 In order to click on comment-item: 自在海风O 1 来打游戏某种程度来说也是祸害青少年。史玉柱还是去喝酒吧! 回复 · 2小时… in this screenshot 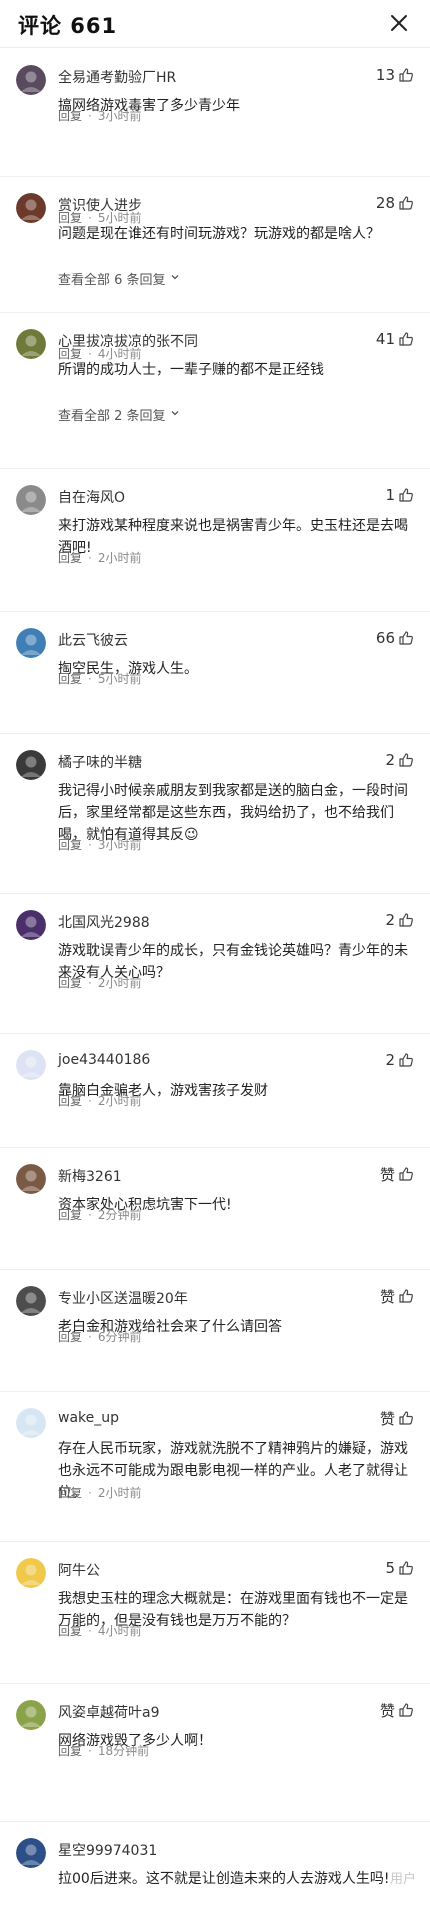, I will do `click(215, 540)`.